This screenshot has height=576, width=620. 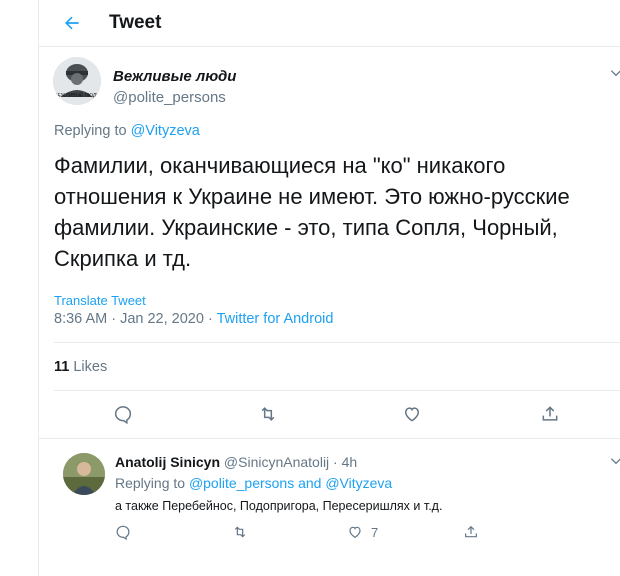 I want to click on like-button, so click(x=412, y=414).